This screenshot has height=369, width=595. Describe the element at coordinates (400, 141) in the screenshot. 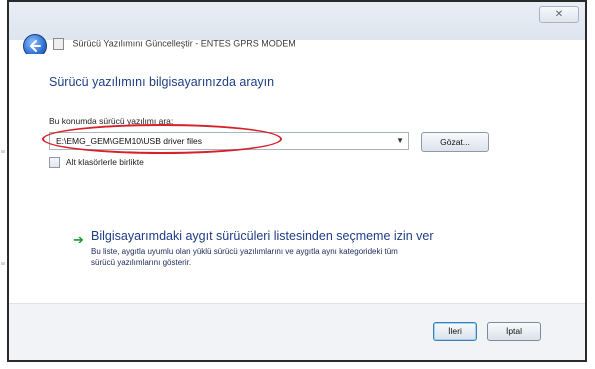

I see `chevron-down-icon: ▼` at that location.